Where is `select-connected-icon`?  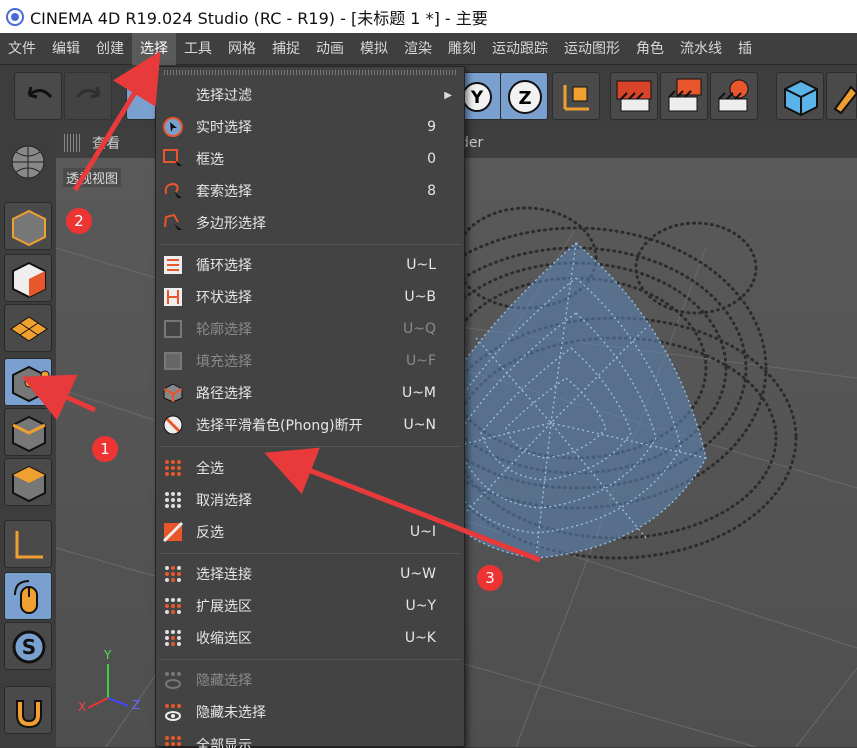 select-connected-icon is located at coordinates (173, 574).